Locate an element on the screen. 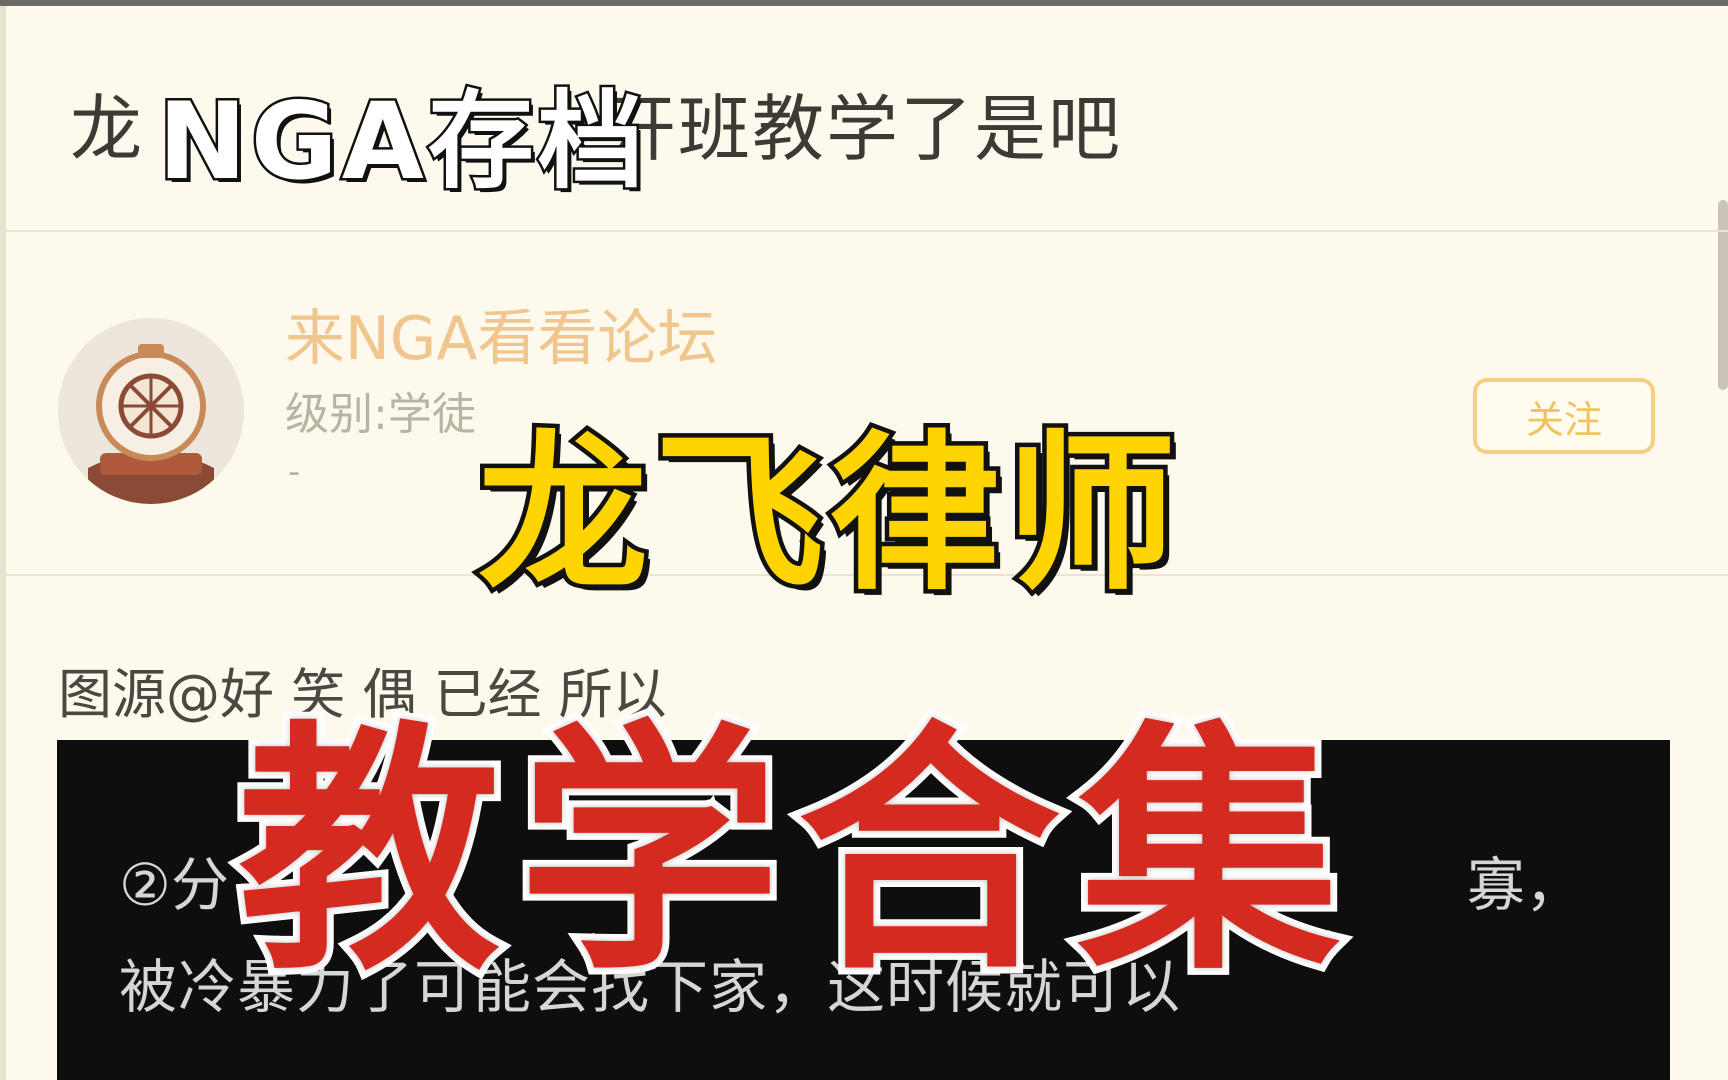 Image resolution: width=1728 pixels, height=1080 pixels. author-avatar is located at coordinates (151, 411).